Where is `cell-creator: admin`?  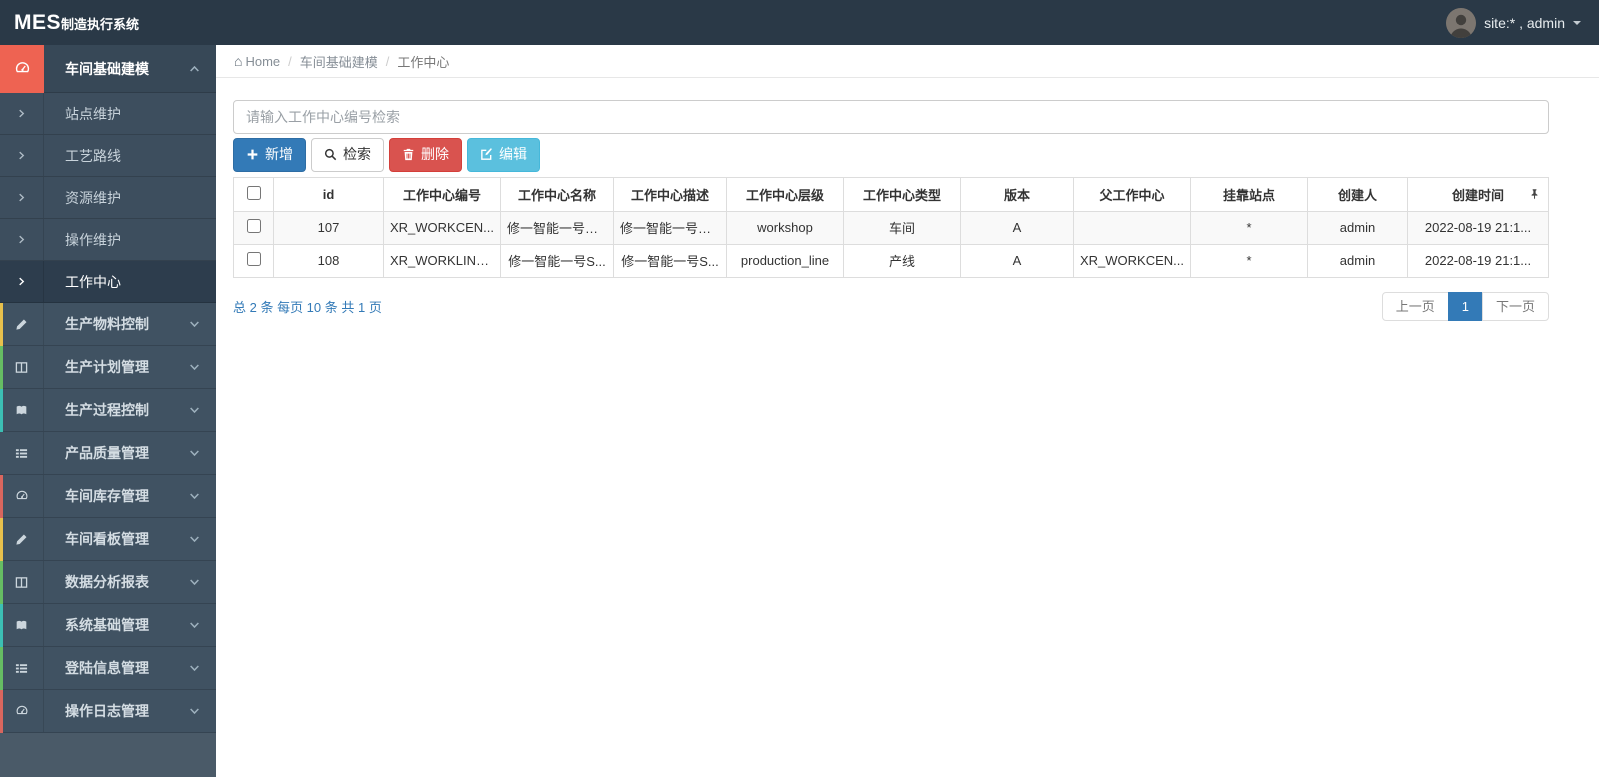
cell-creator: admin is located at coordinates (1357, 227).